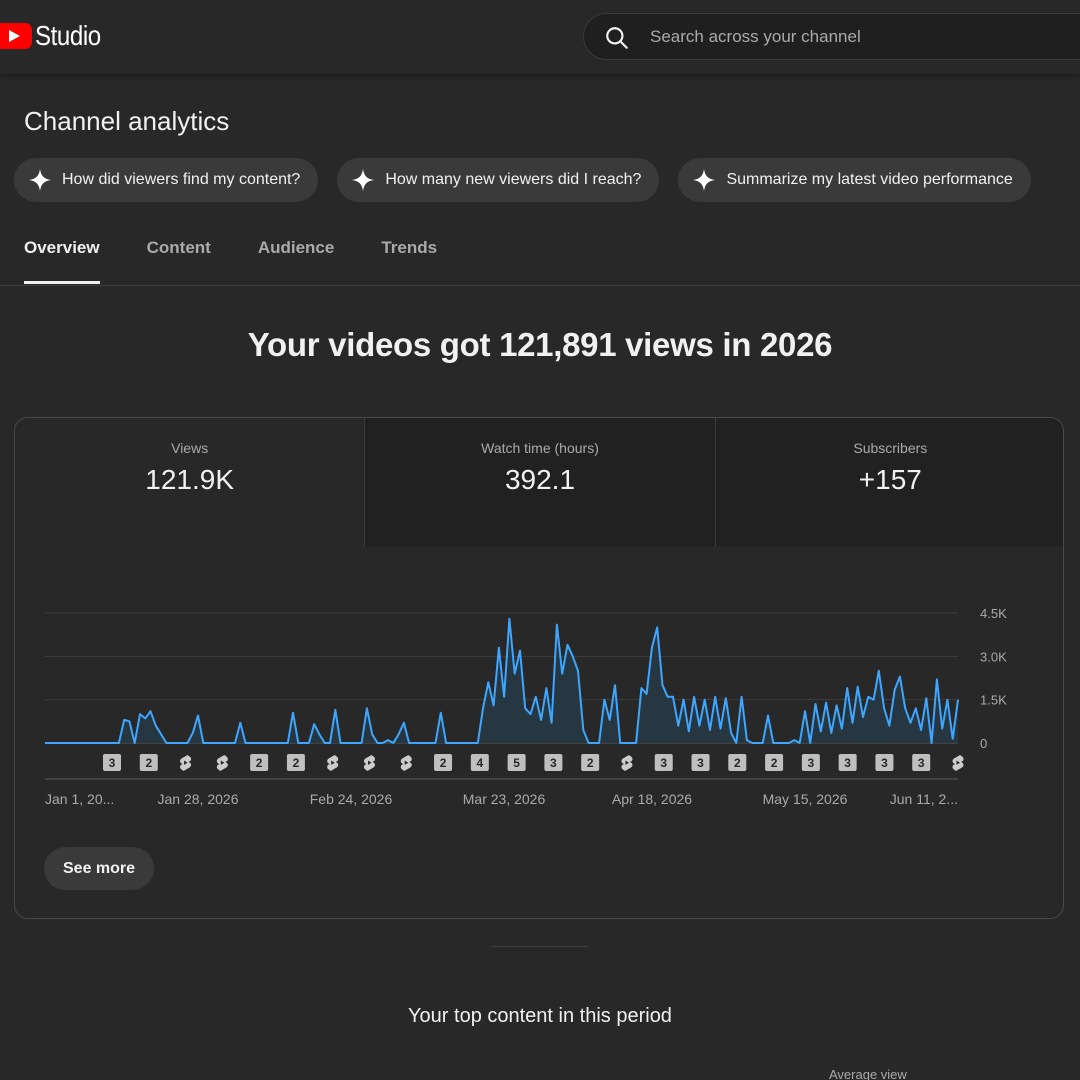 The height and width of the screenshot is (1080, 1080). Describe the element at coordinates (993, 700) in the screenshot. I see `y-tick-label: 1.5K` at that location.